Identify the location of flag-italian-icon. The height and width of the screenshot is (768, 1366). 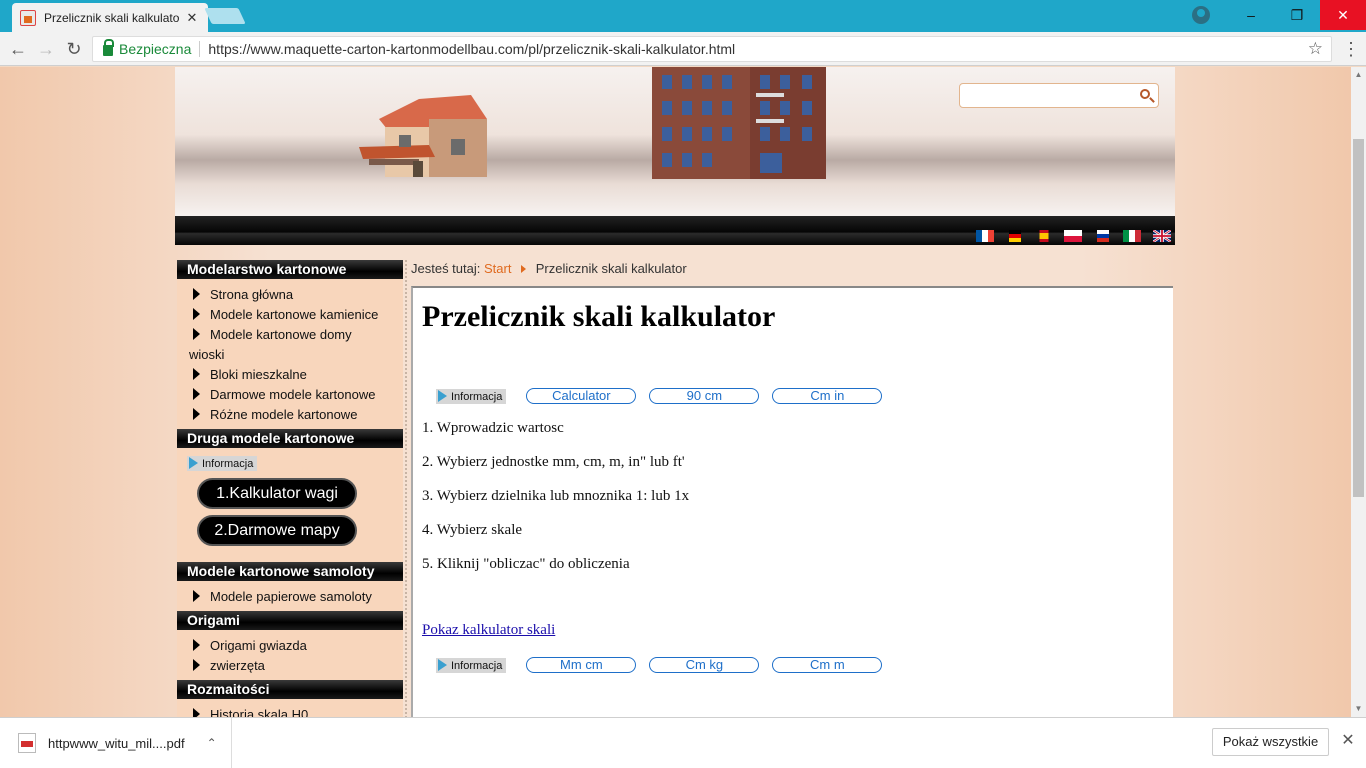
(1132, 236).